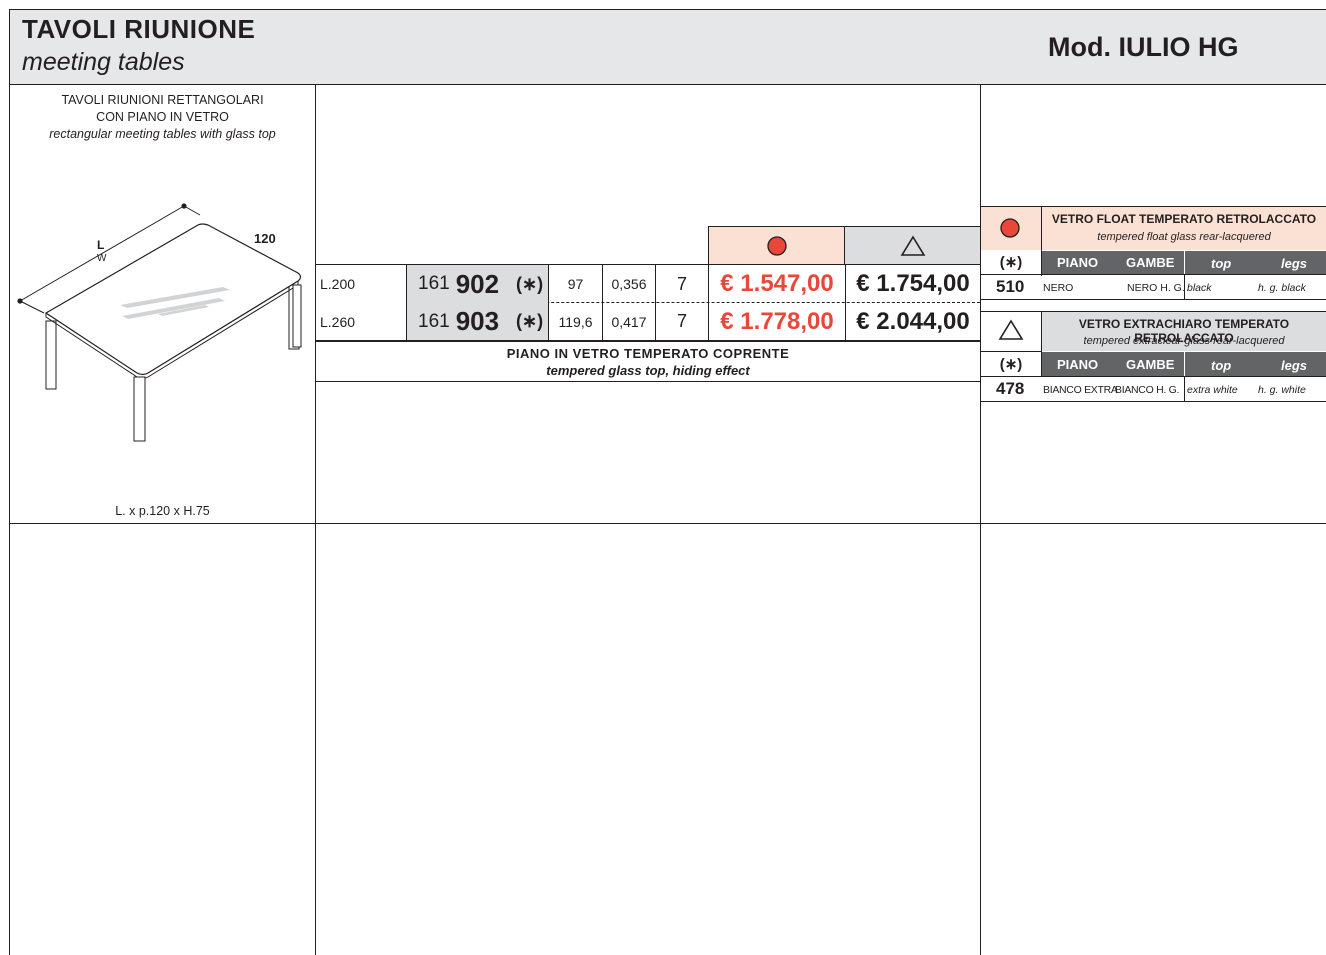 This screenshot has height=955, width=1326. What do you see at coordinates (575, 321) in the screenshot?
I see `row-weight: 119,6` at bounding box center [575, 321].